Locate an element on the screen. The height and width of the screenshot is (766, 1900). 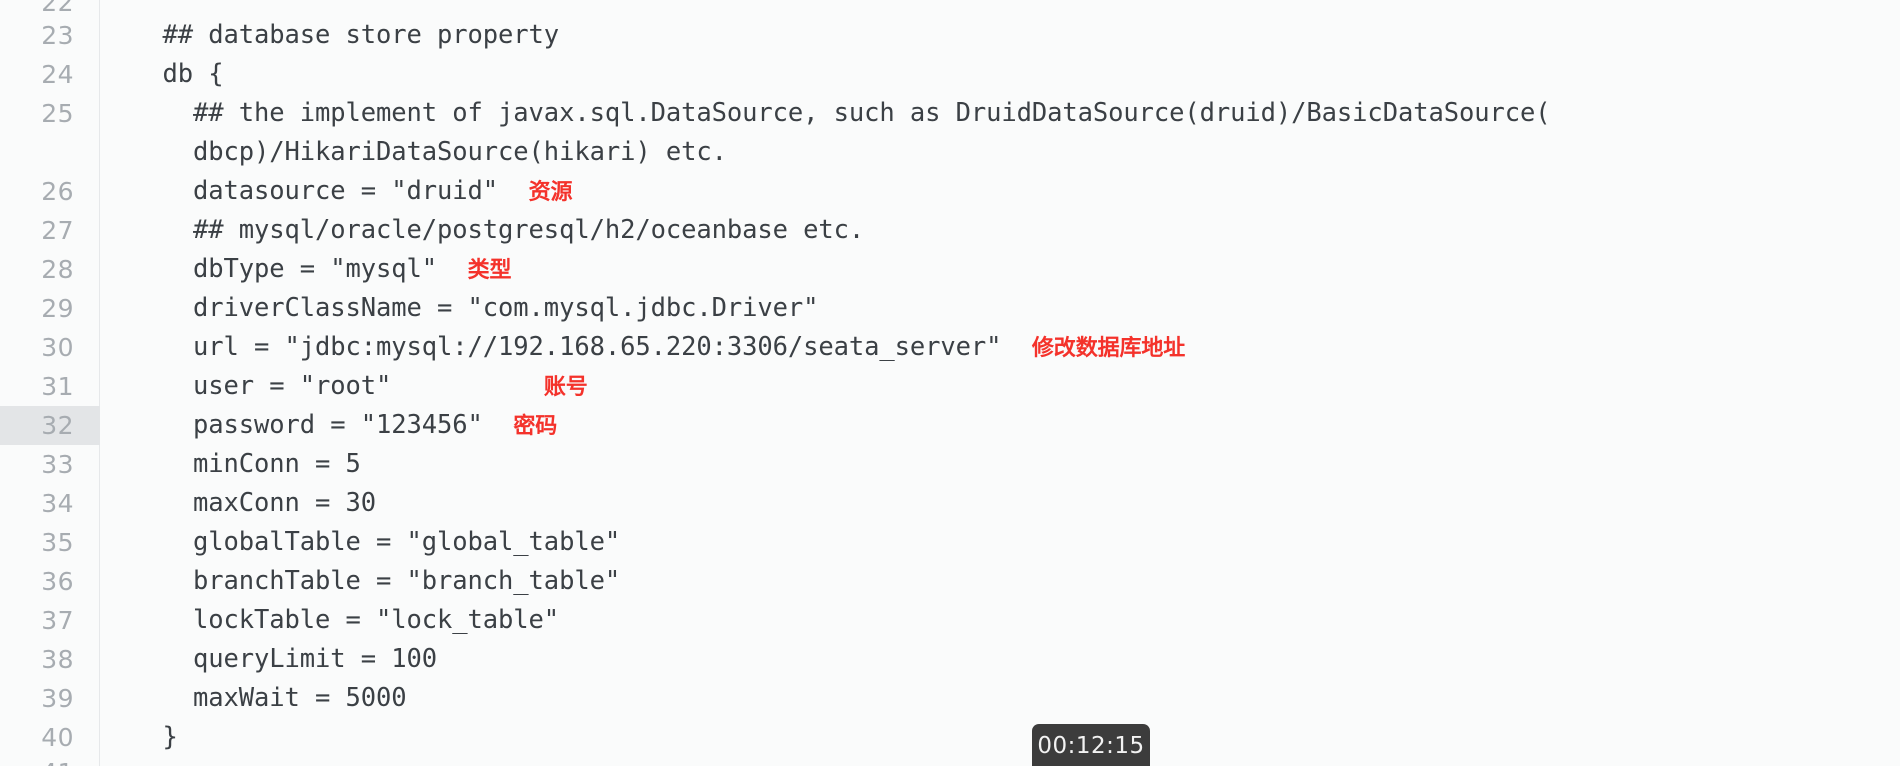
line-number: 41 is located at coordinates (50, 761).